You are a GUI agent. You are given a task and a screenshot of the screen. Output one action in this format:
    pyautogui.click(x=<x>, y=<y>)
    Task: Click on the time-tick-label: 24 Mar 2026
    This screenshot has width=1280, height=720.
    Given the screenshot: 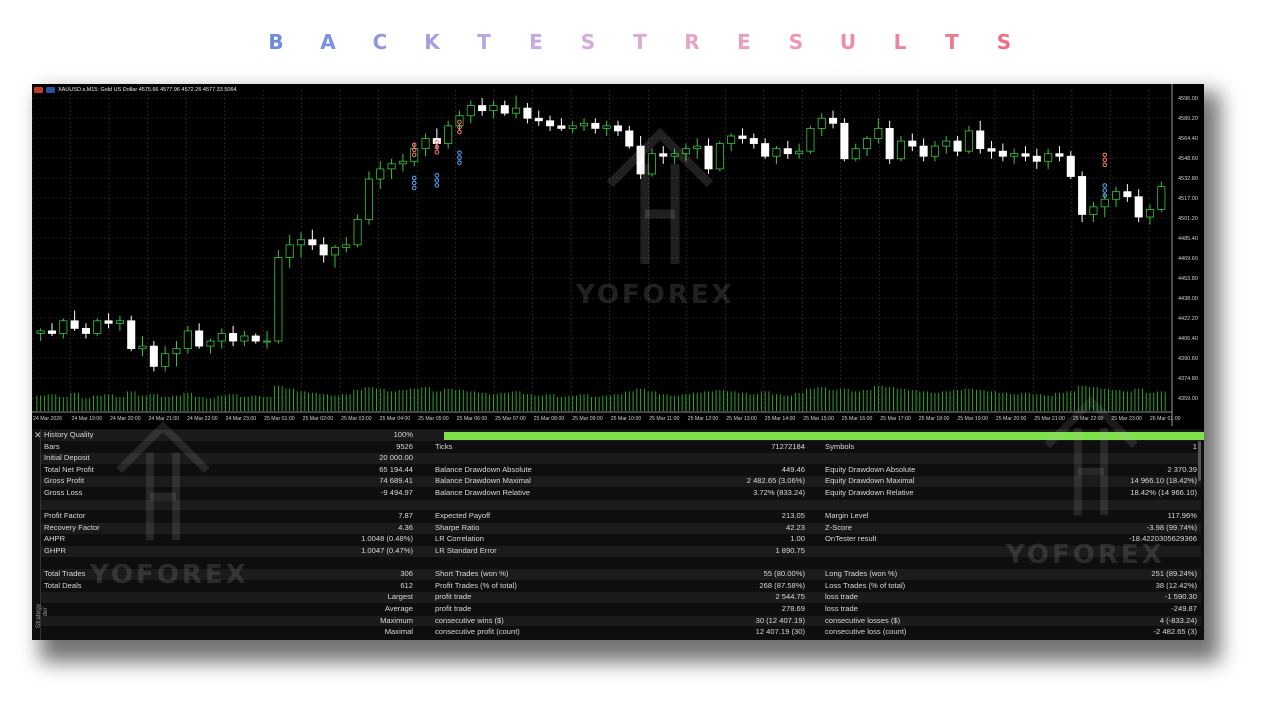 What is the action you would take?
    pyautogui.click(x=47, y=419)
    